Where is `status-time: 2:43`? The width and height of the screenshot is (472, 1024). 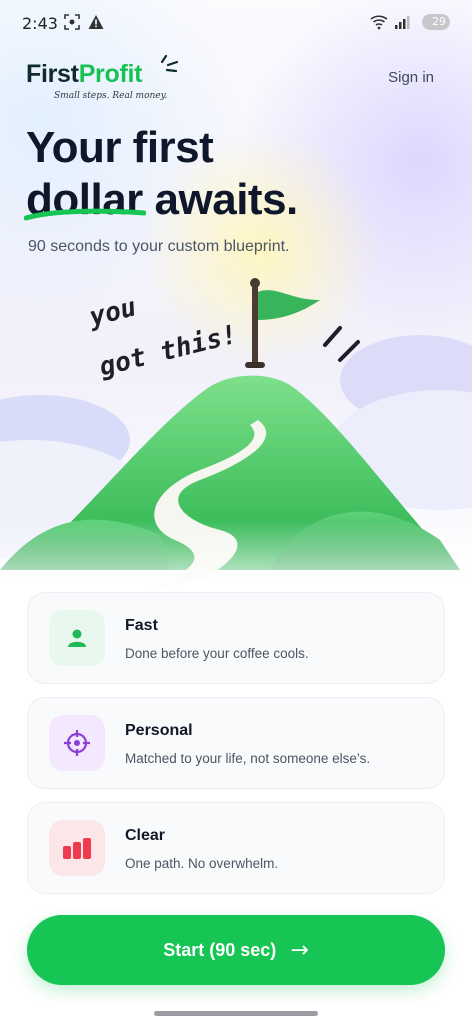 status-time: 2:43 is located at coordinates (40, 23).